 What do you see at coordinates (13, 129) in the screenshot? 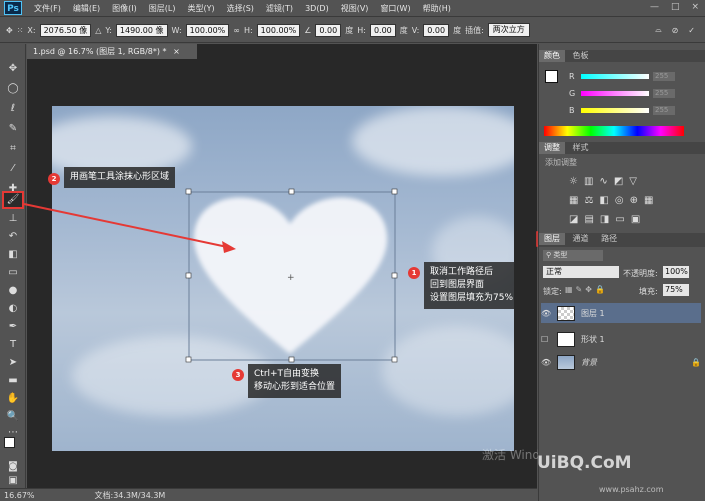
I see `quick-select-tool-icon: ✎` at bounding box center [13, 129].